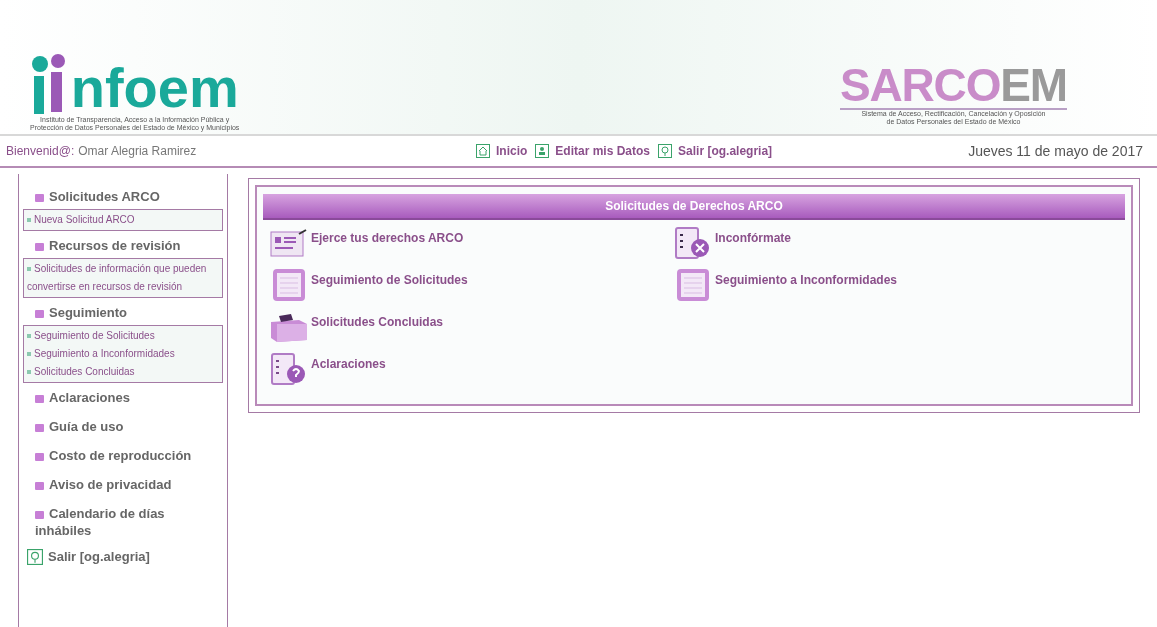  What do you see at coordinates (123, 426) in the screenshot?
I see `section-heading: Guía de uso` at bounding box center [123, 426].